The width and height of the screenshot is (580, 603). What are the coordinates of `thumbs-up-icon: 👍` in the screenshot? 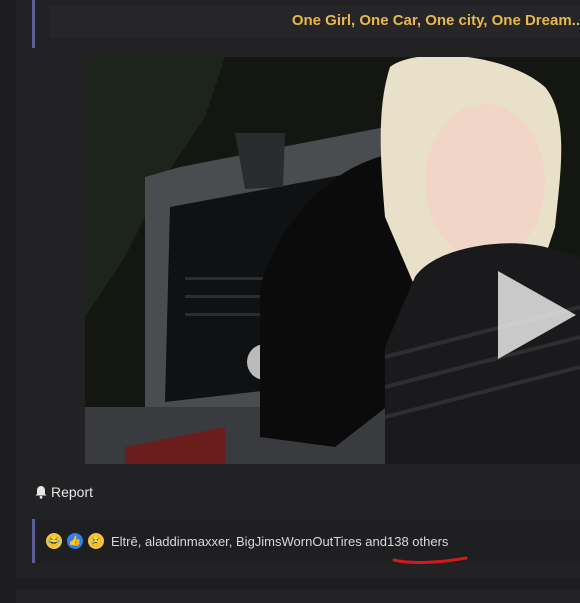 It's located at (75, 541).